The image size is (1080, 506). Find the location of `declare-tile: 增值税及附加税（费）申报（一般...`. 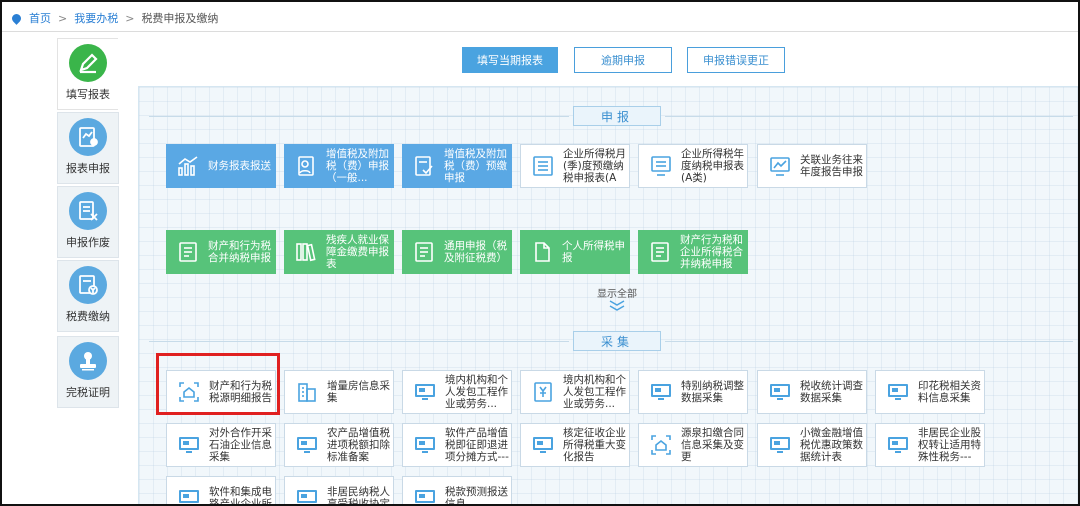

declare-tile: 增值税及附加税（费）申报（一般... is located at coordinates (339, 166).